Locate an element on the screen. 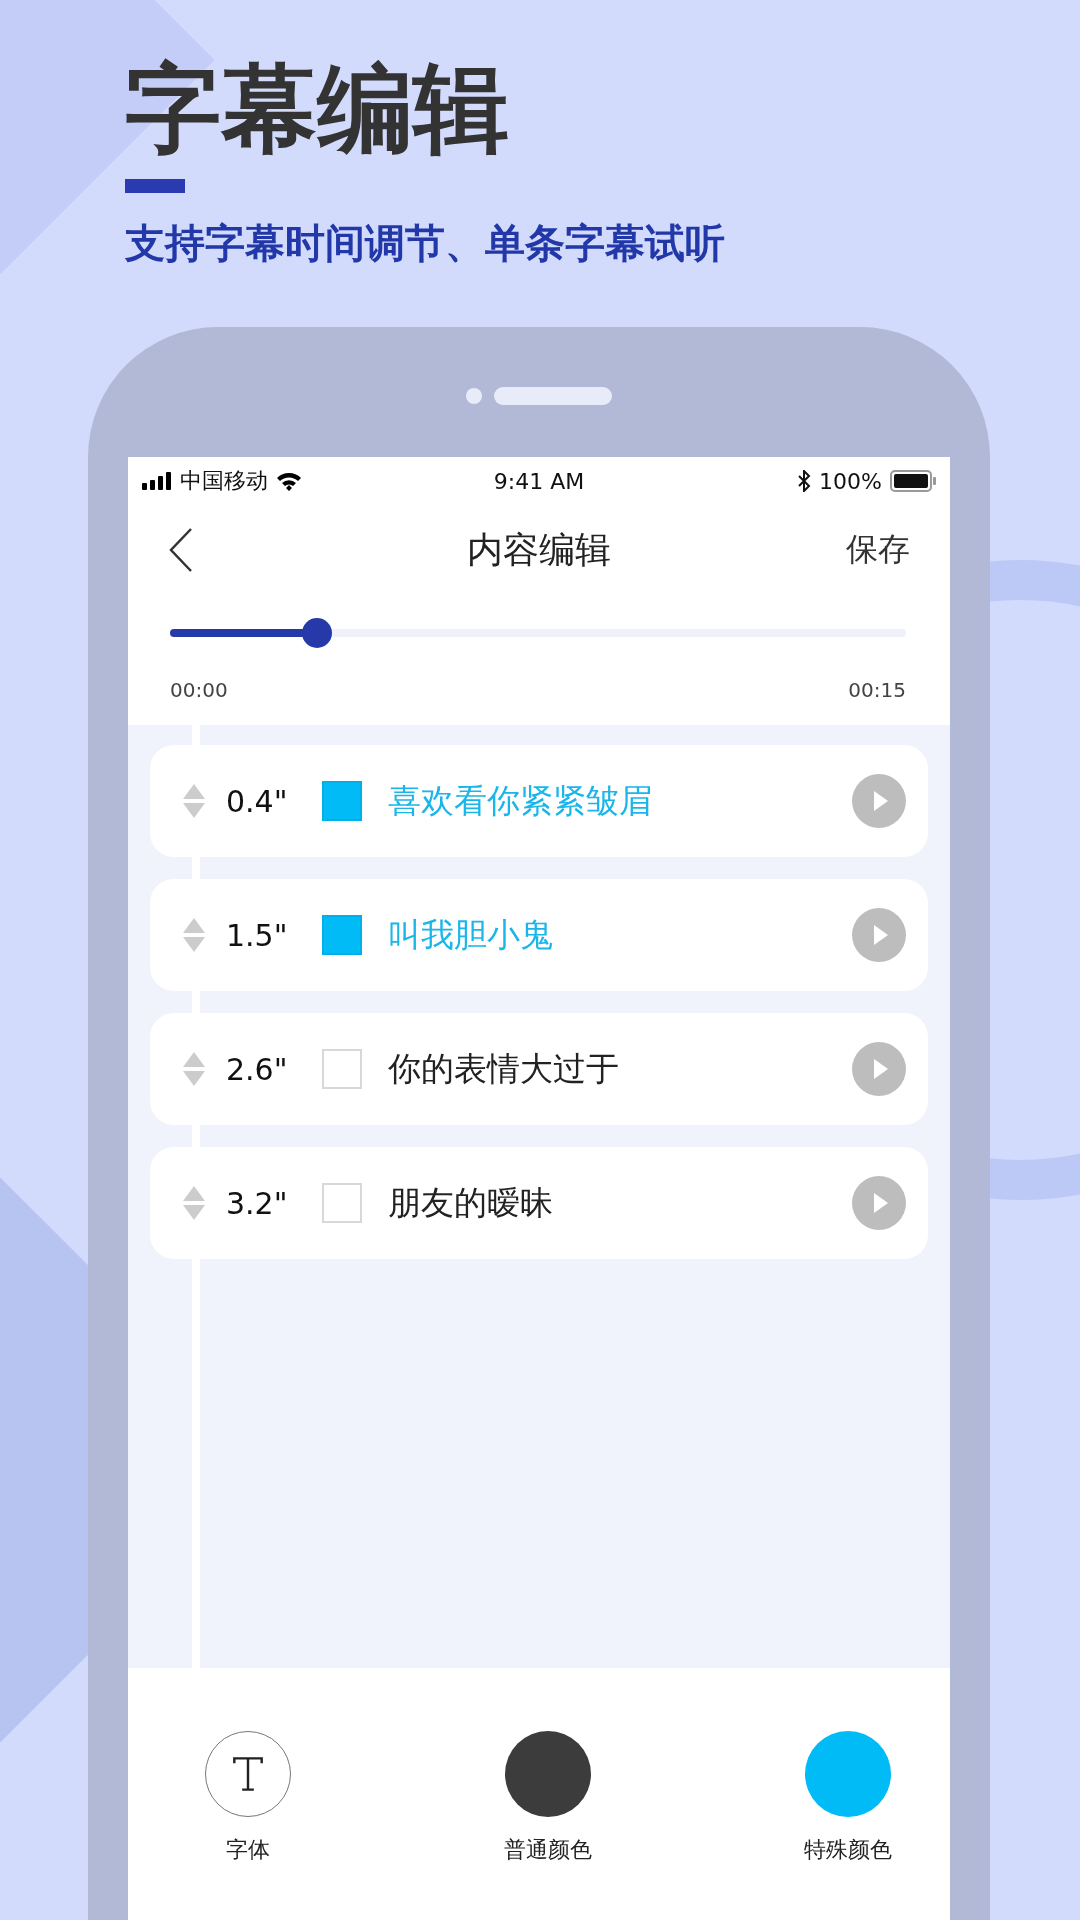 The height and width of the screenshot is (1920, 1080). slider-thumb is located at coordinates (317, 633).